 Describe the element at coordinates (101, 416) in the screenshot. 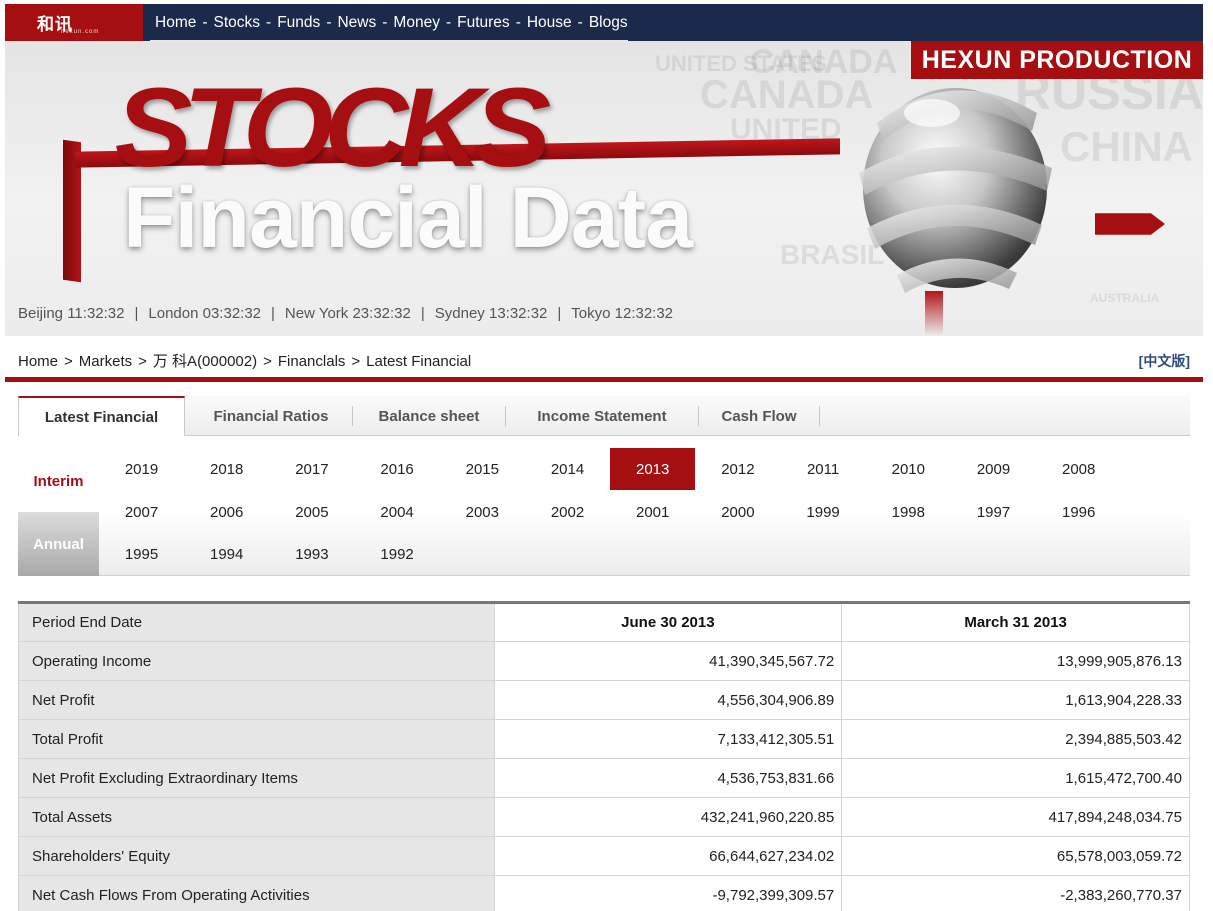

I see `tab-latest-financial: Latest Financial` at that location.